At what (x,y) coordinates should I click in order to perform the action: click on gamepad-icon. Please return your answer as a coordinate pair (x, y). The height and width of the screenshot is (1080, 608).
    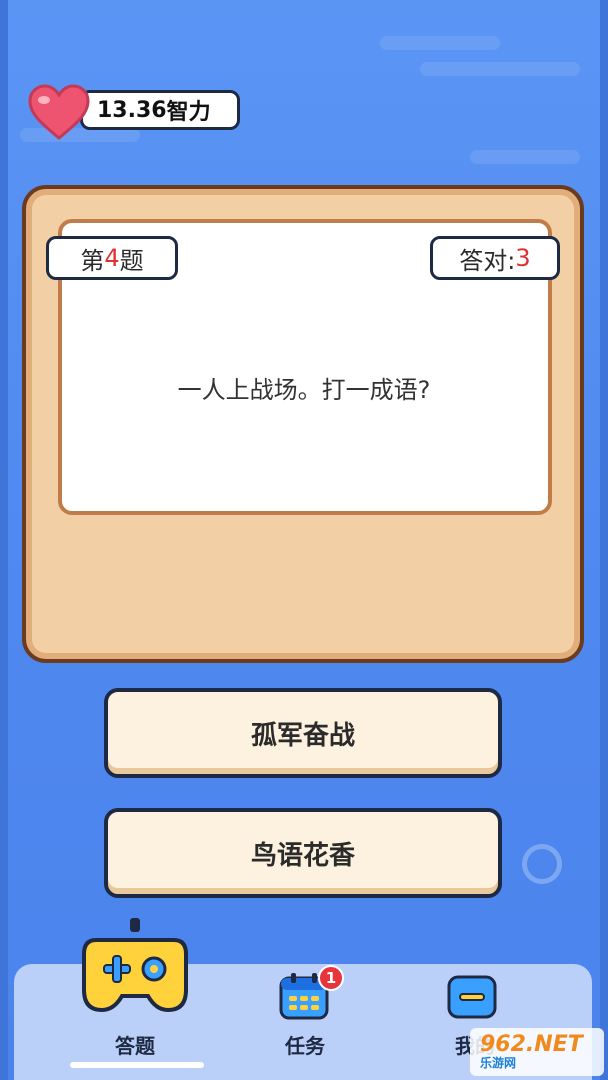
    Looking at the image, I should click on (135, 966).